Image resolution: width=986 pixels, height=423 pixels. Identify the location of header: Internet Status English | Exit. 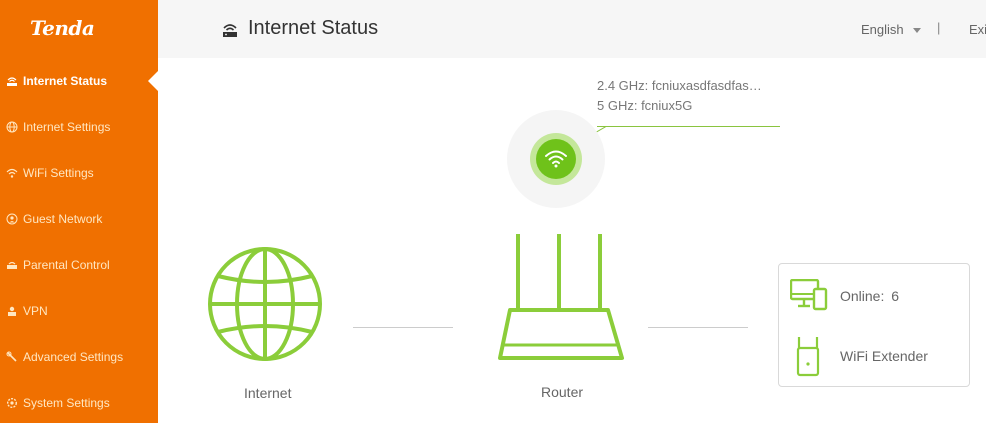
(572, 29).